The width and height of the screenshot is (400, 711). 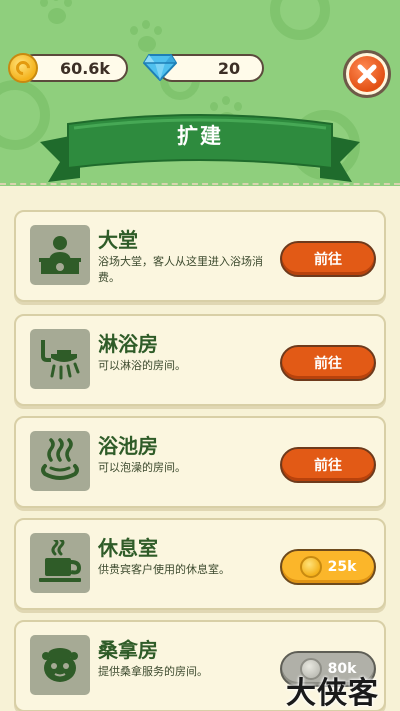 I want to click on room-name: 桑拿房, so click(x=128, y=650).